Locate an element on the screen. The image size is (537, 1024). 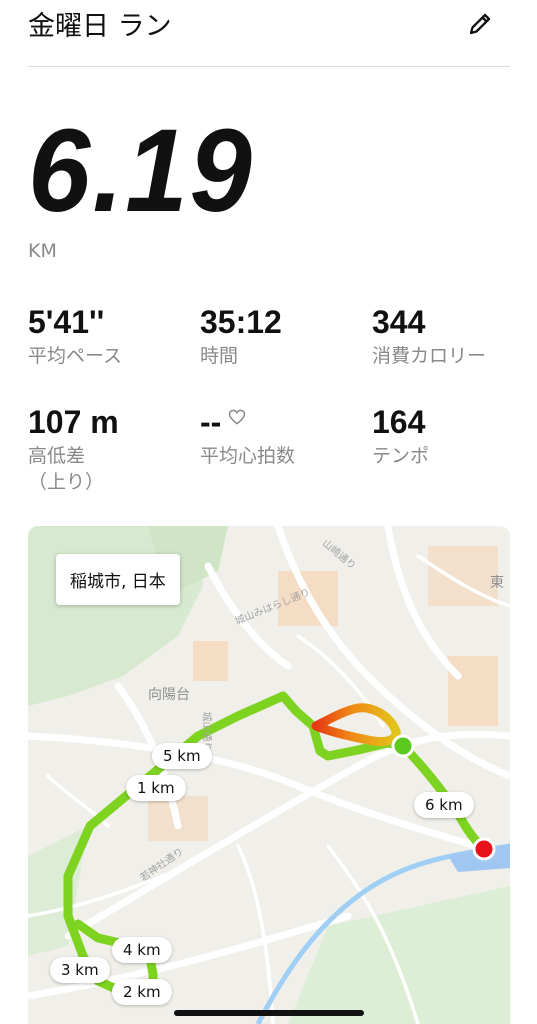
km-marker: 3 km is located at coordinates (80, 970).